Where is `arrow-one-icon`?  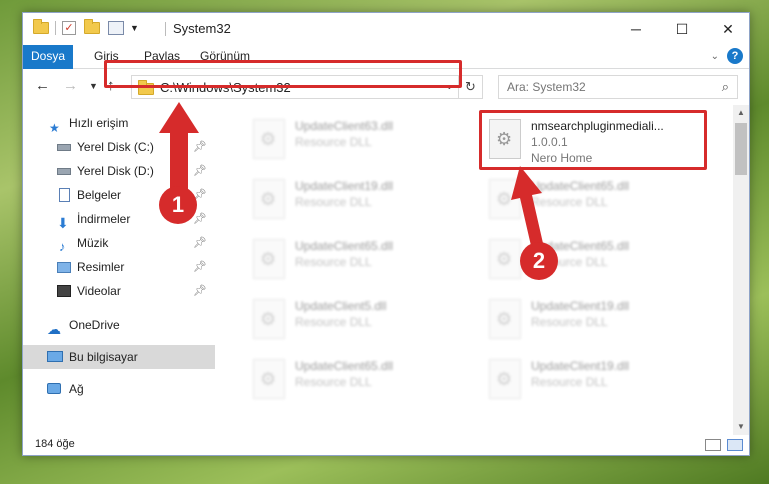
arrow-one-icon is located at coordinates (179, 146).